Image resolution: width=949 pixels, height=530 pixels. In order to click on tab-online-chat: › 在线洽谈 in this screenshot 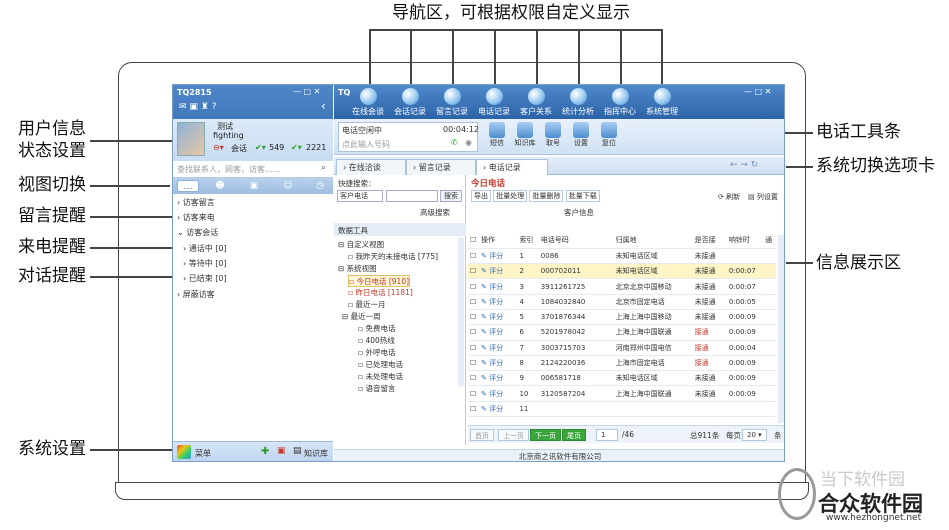, I will do `click(371, 167)`.